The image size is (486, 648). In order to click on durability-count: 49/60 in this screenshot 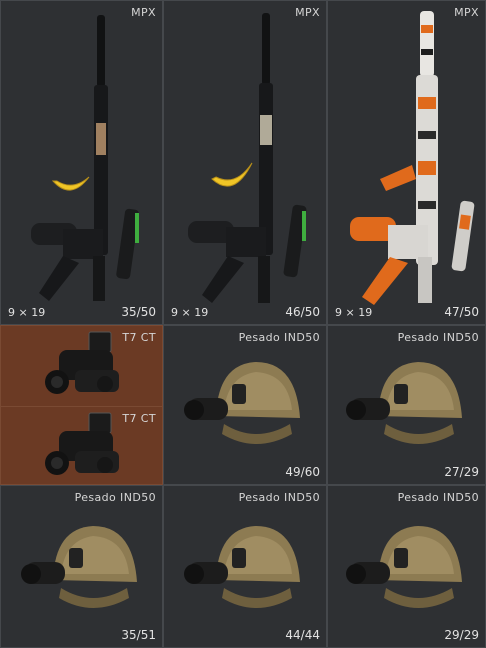, I will do `click(302, 472)`.